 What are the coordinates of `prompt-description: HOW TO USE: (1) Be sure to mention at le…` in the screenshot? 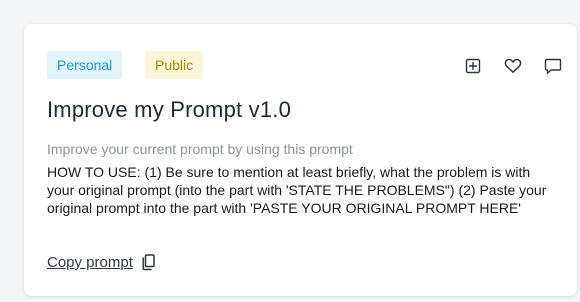 It's located at (297, 190).